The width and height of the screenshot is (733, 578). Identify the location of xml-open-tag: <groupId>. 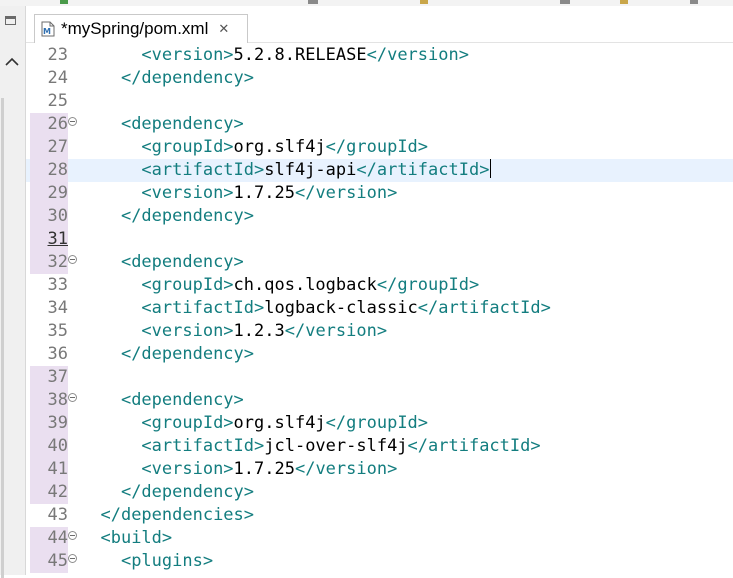
(187, 423).